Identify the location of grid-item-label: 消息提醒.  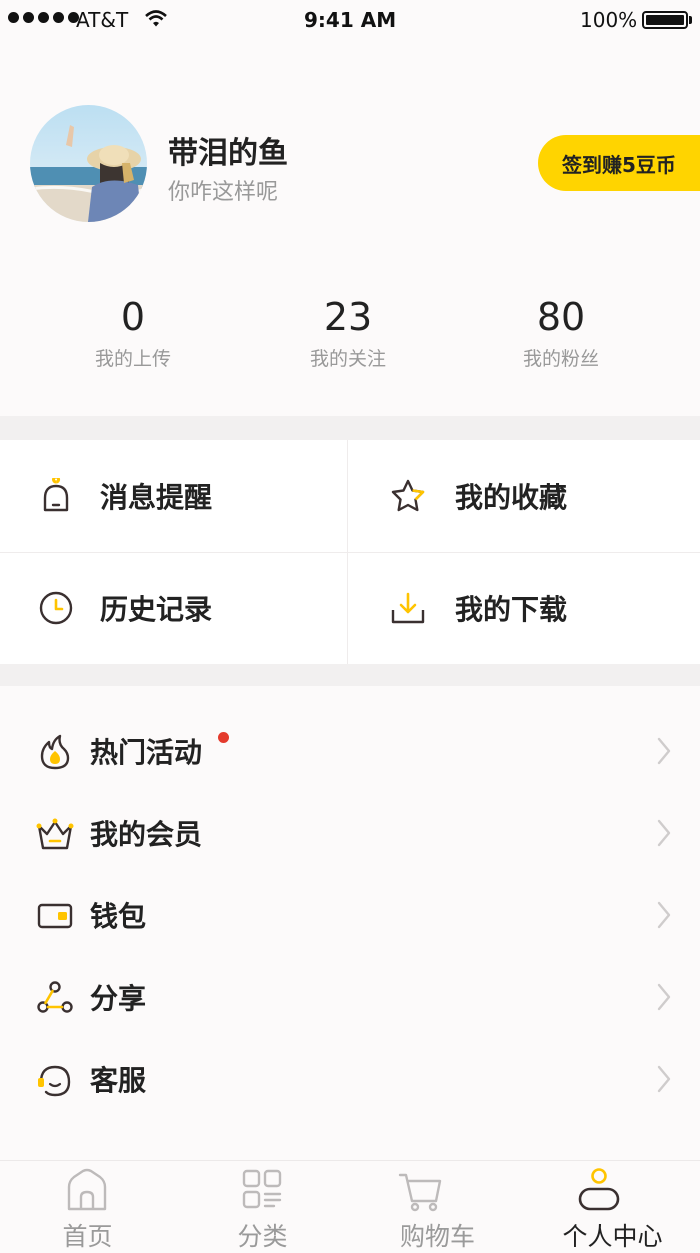
(156, 497).